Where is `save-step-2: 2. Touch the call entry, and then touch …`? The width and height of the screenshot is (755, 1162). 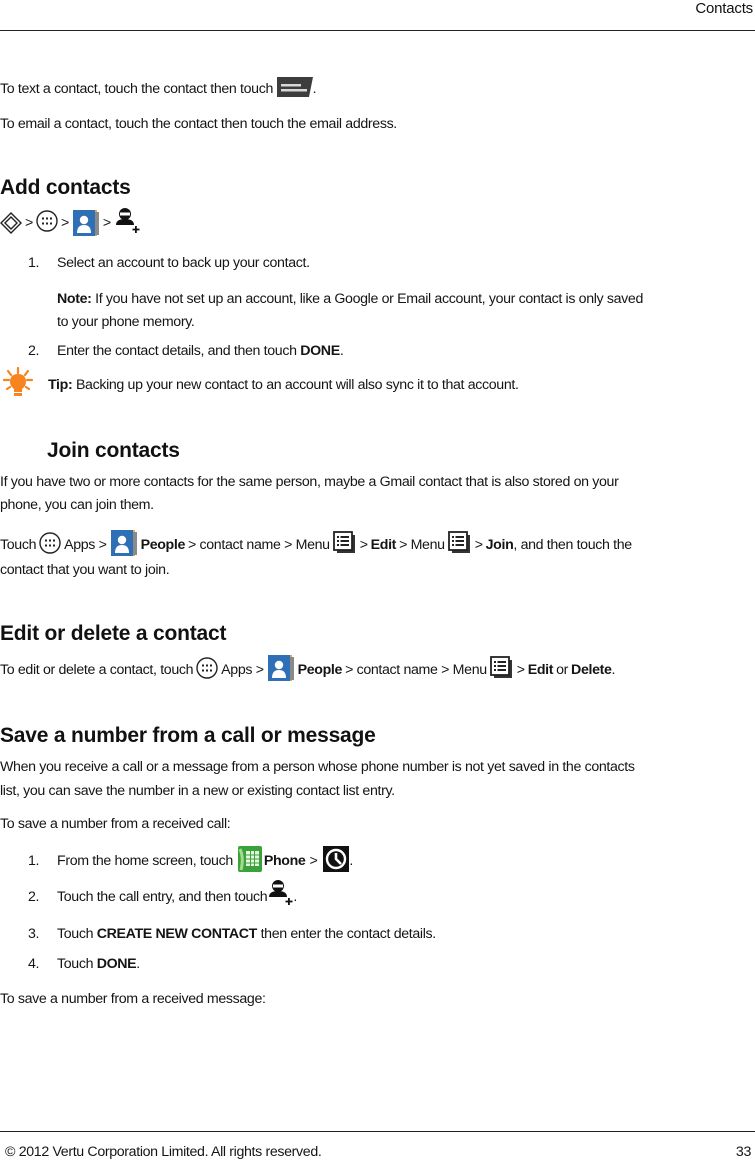 save-step-2: 2. Touch the call entry, and then touch … is located at coordinates (148, 897).